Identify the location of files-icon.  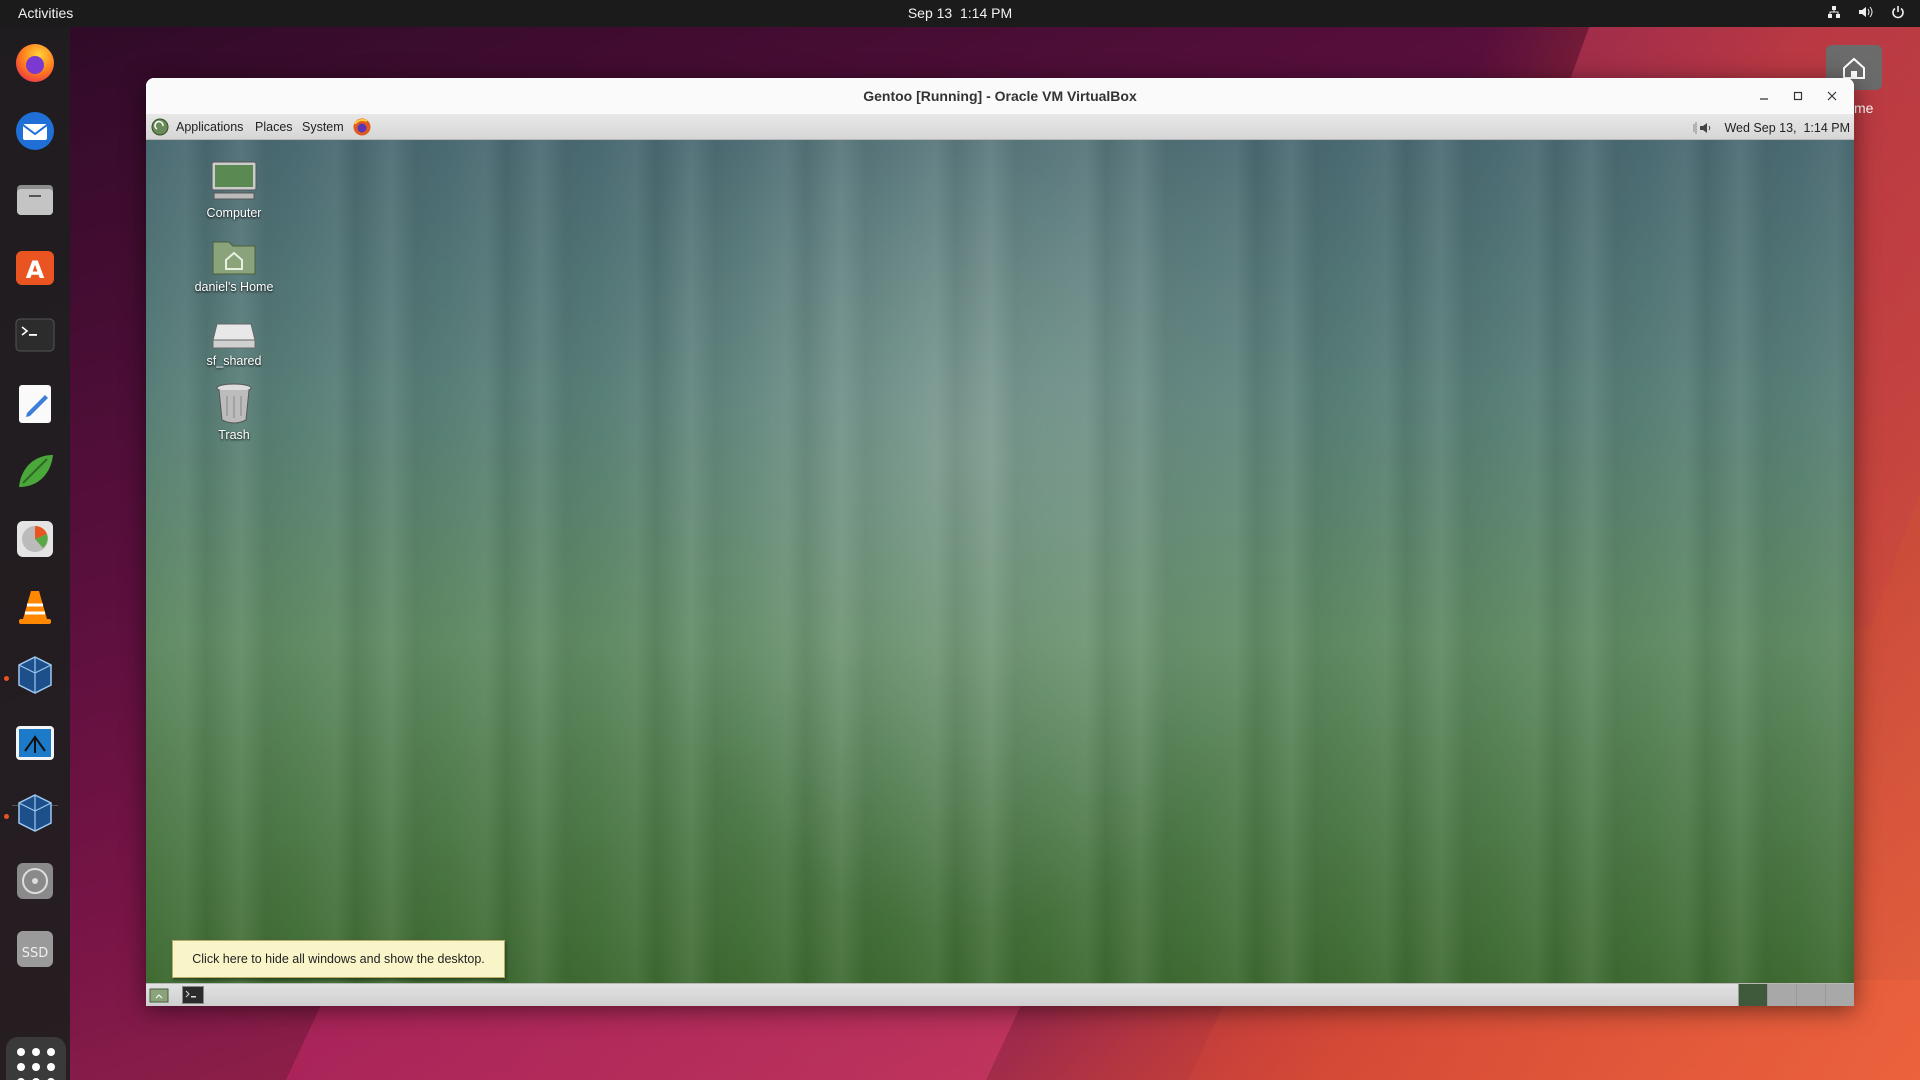
(35, 200).